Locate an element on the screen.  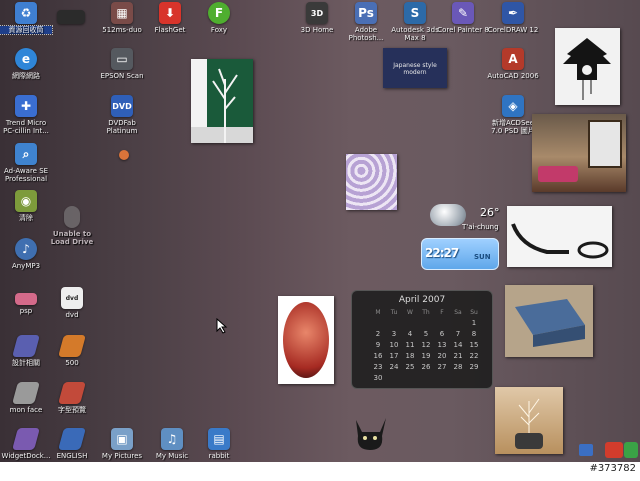
desktop-icon-unable-to-load: Unable to Load Drive is located at coordinates (72, 226).